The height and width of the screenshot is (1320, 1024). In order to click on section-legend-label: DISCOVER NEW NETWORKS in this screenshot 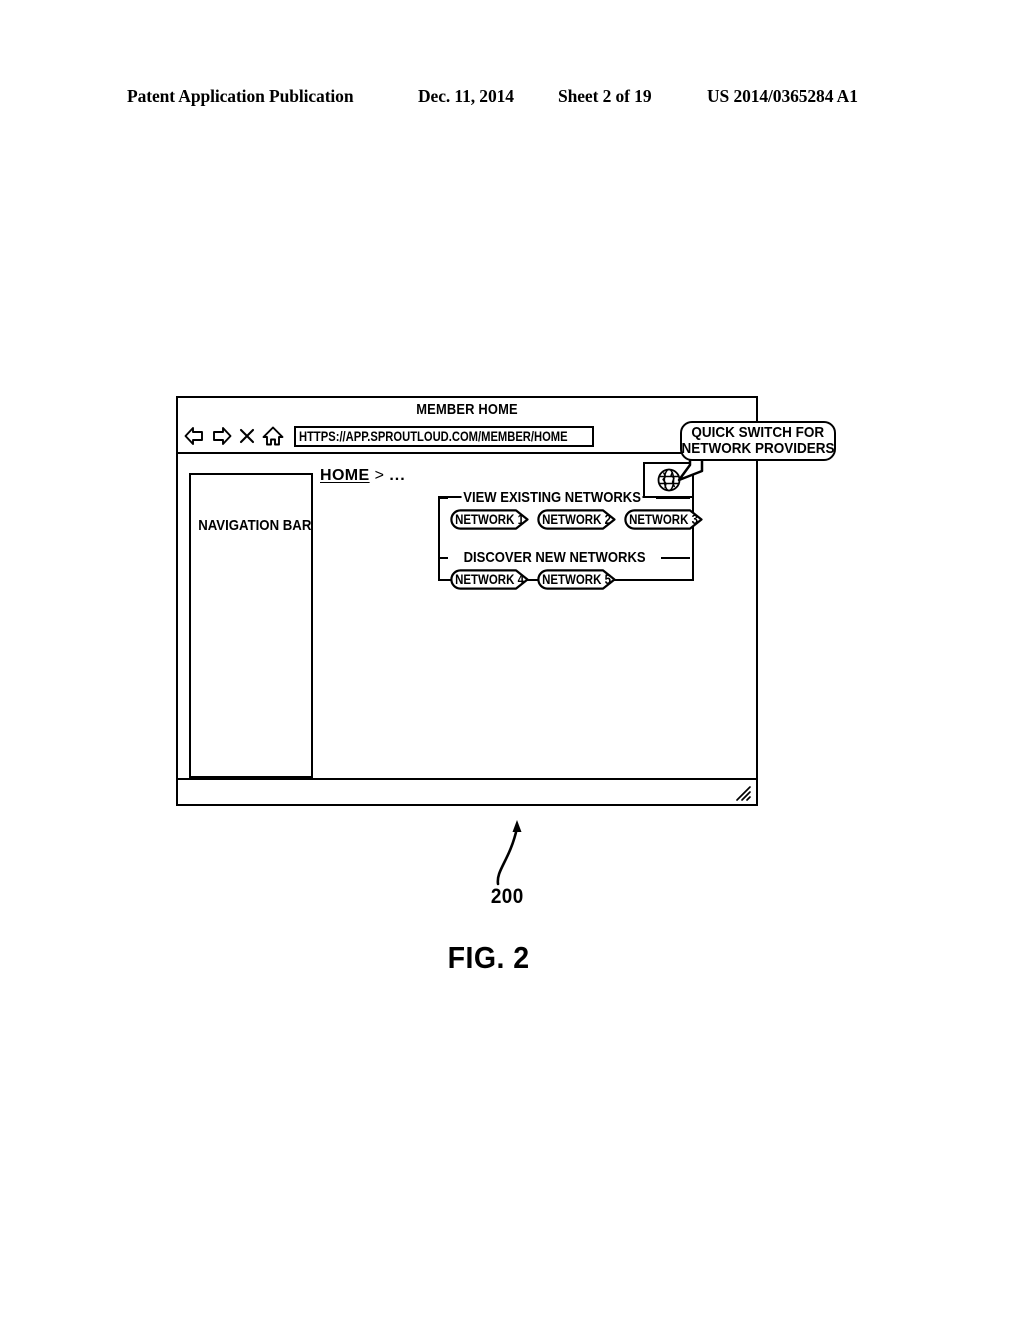, I will do `click(554, 557)`.